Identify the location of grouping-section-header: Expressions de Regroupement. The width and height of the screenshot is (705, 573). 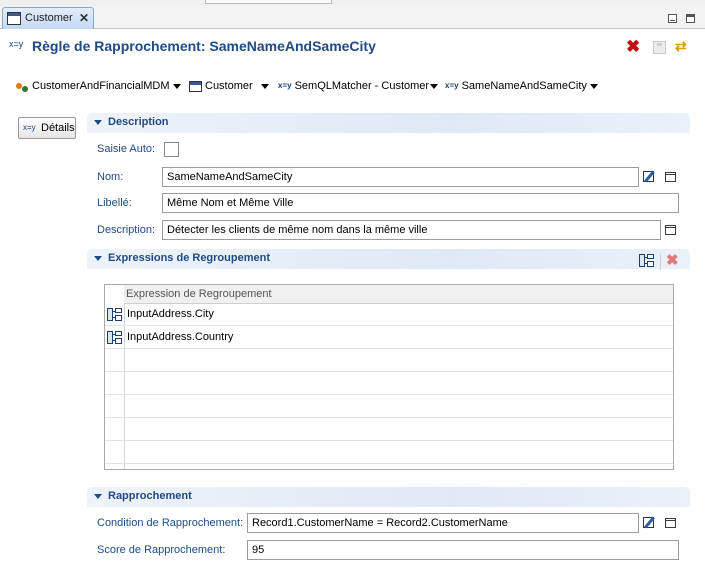
(388, 259).